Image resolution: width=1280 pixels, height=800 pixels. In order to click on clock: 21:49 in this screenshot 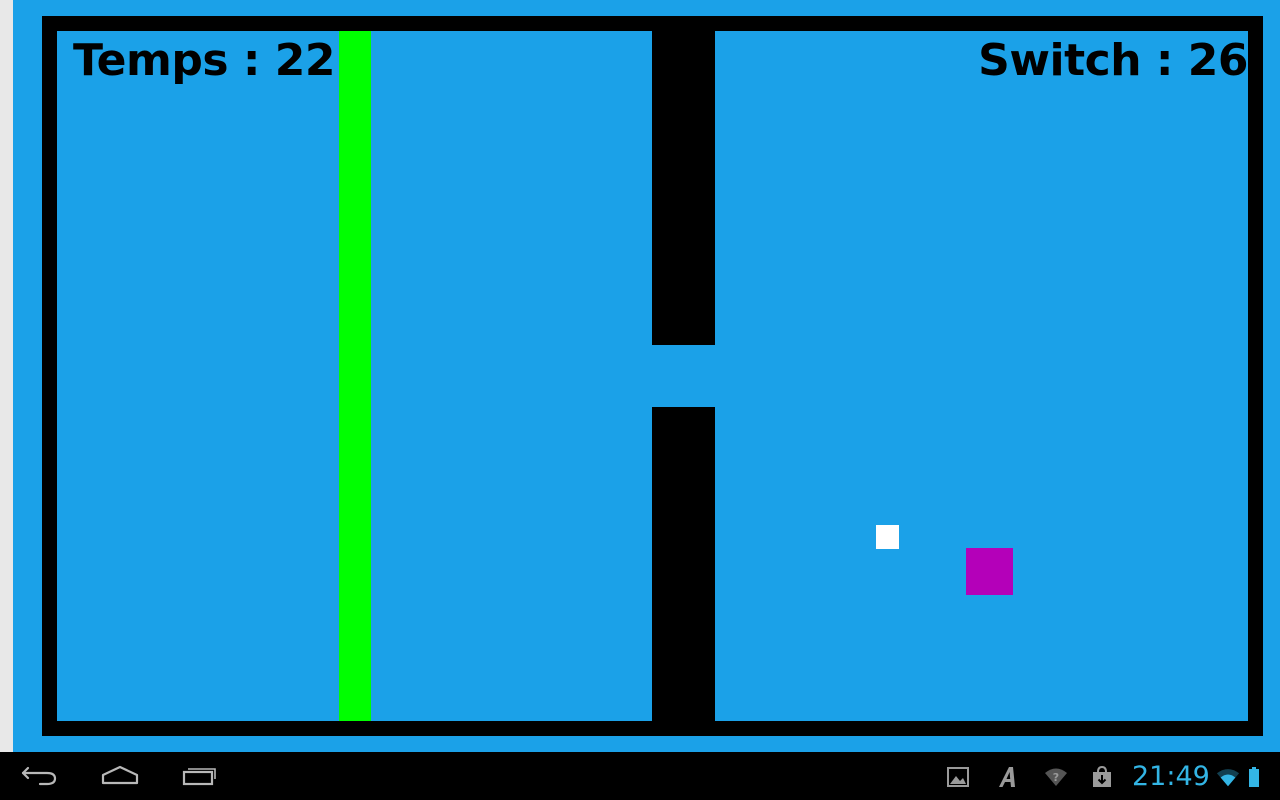, I will do `click(1171, 776)`.